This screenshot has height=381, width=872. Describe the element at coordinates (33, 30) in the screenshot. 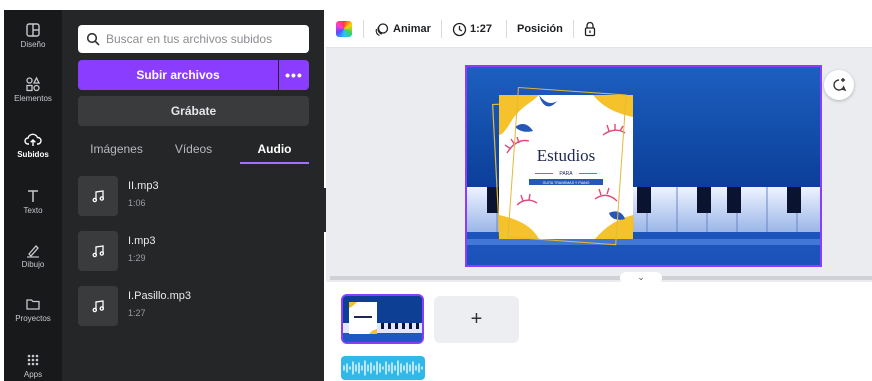

I see `layout-icon` at that location.